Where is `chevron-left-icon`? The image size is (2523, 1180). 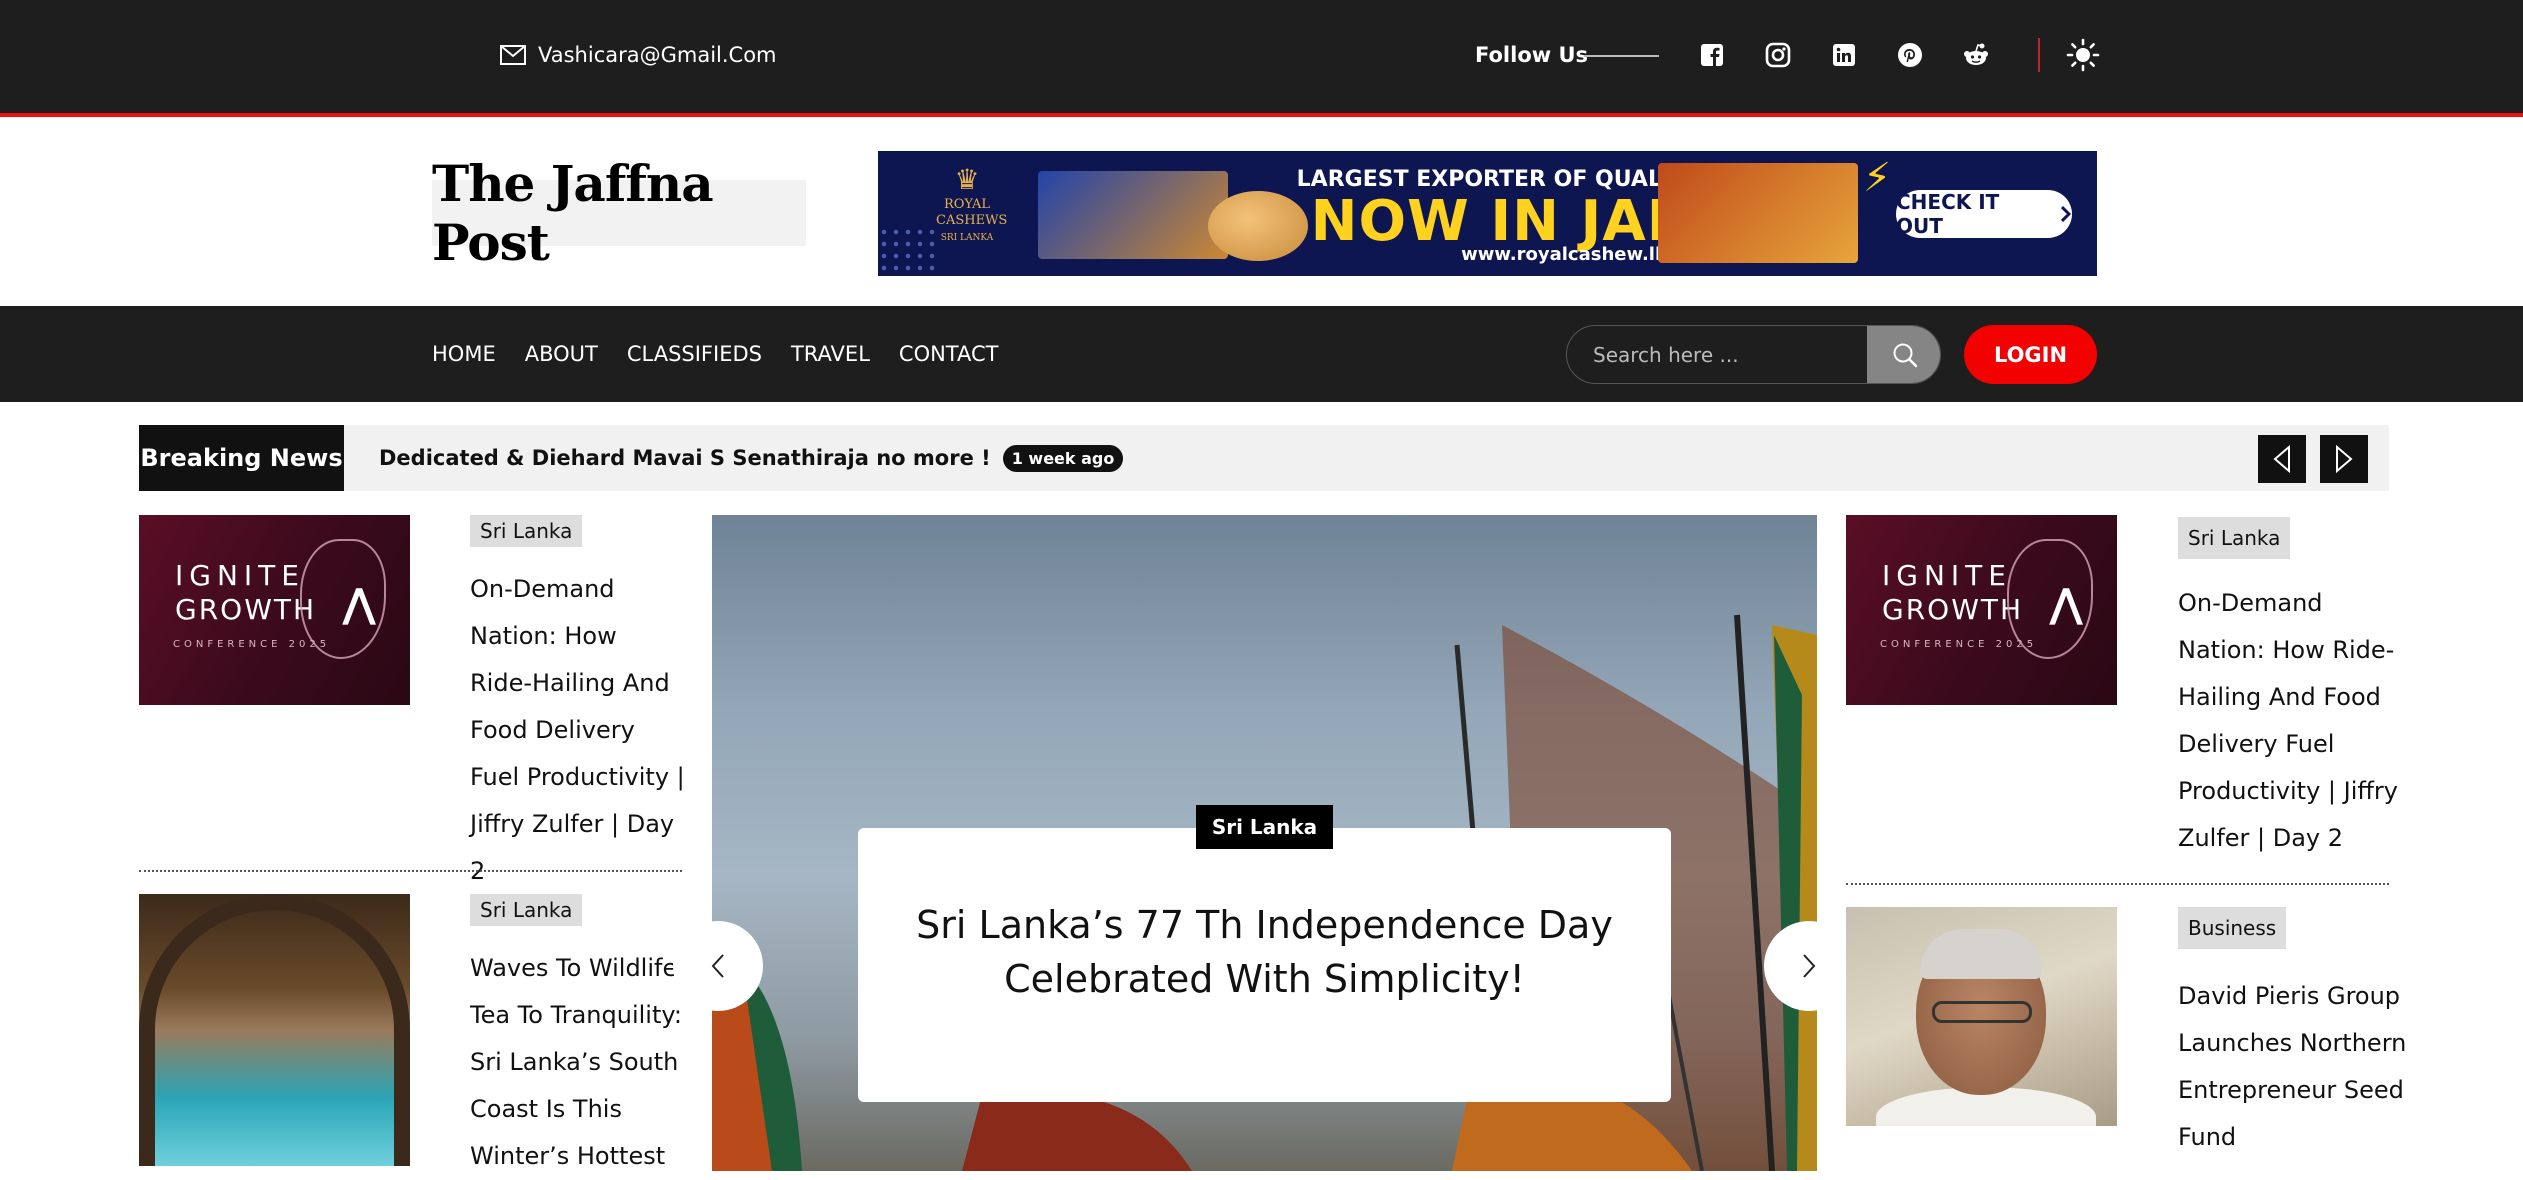
chevron-left-icon is located at coordinates (717, 966).